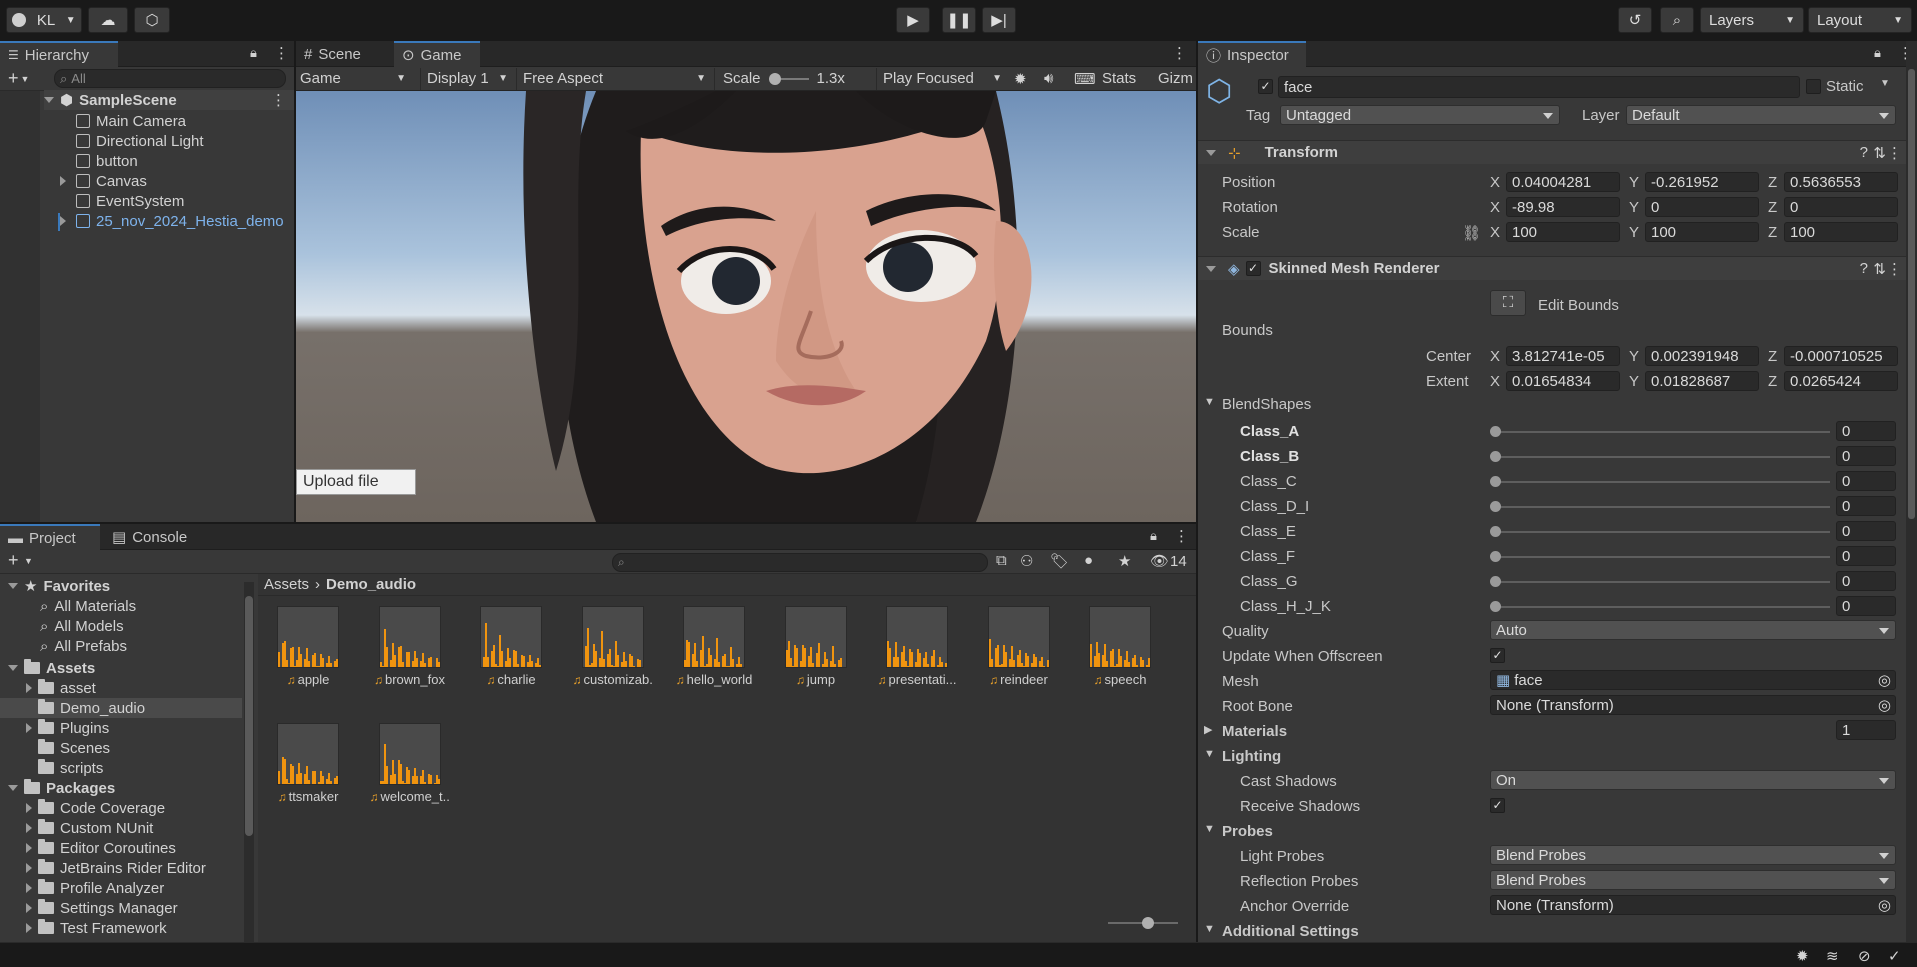 This screenshot has height=967, width=1917. Describe the element at coordinates (942, 78) in the screenshot. I see `play-mode-dropdown: Play Focused ▼` at that location.